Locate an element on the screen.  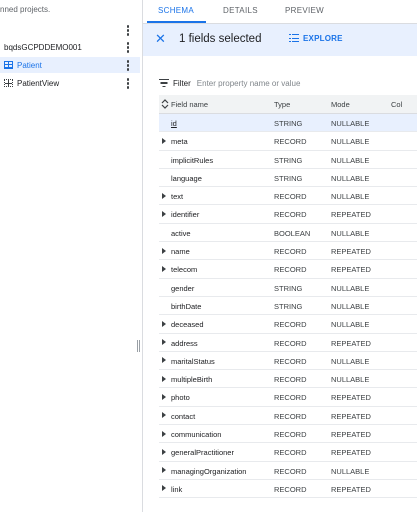
table-header: Field name Type Mode Col is located at coordinates (288, 104).